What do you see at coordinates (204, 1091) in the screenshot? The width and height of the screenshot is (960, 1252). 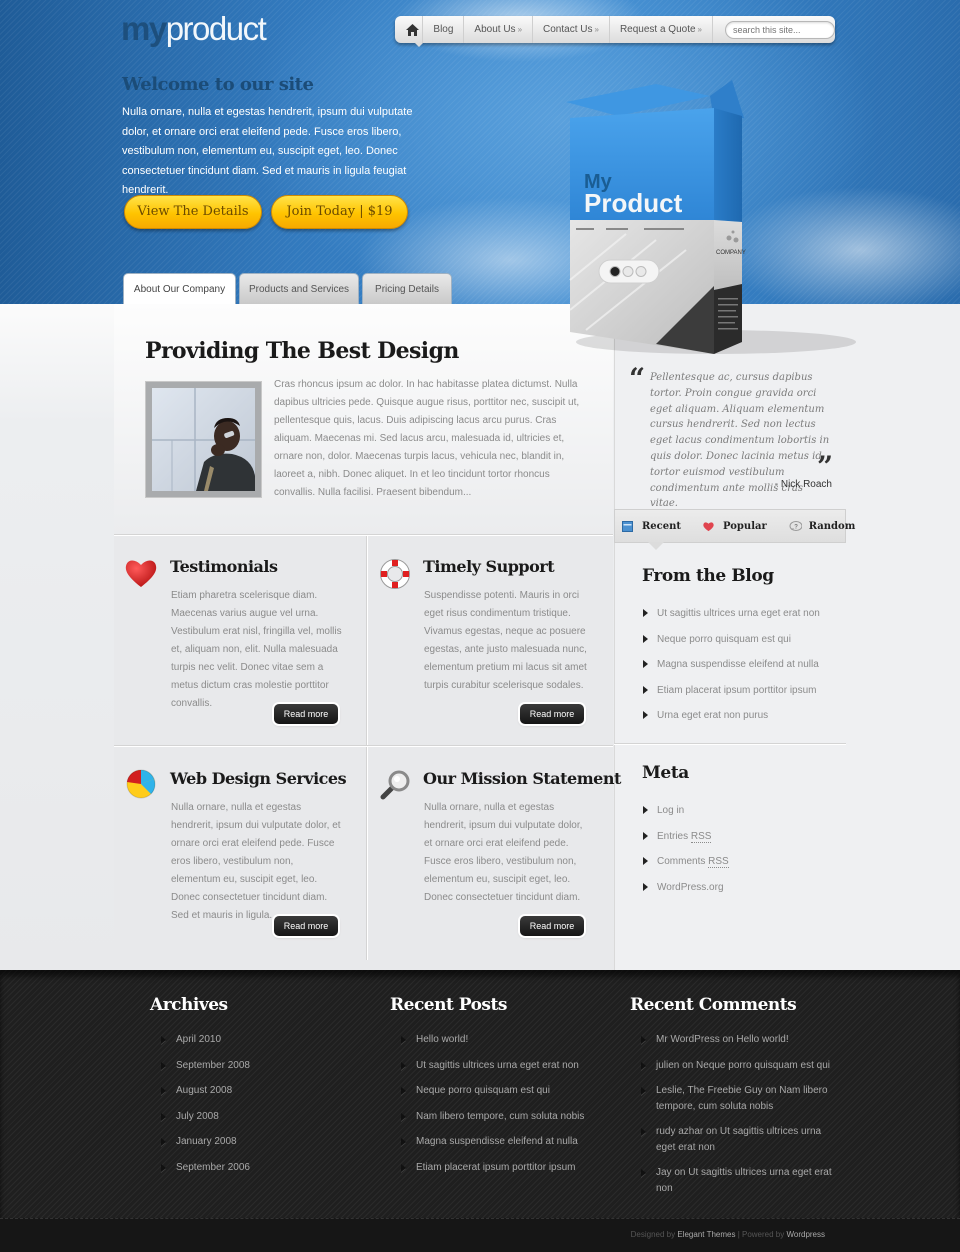 I see `archive-item-link: August 2008` at bounding box center [204, 1091].